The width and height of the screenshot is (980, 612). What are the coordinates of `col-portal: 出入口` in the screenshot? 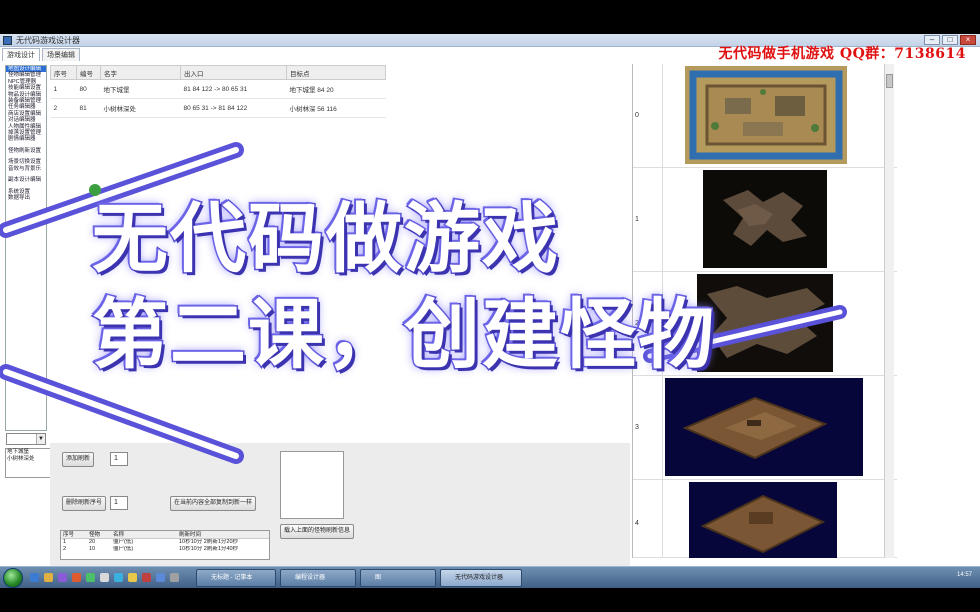 It's located at (233, 72).